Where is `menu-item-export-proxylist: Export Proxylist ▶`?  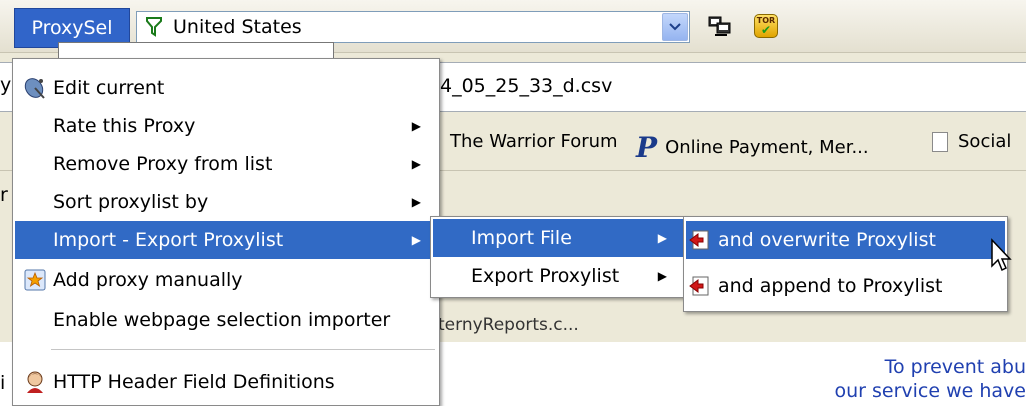 menu-item-export-proxylist: Export Proxylist ▶ is located at coordinates (558, 276).